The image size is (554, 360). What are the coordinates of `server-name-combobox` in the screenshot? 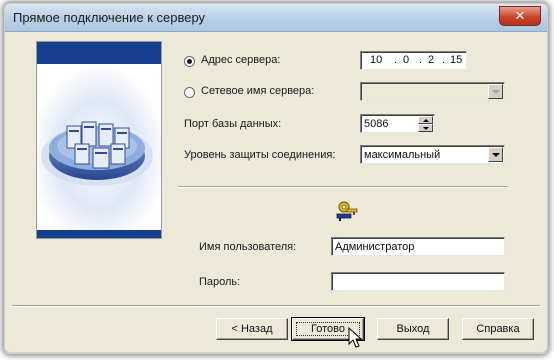 It's located at (432, 91).